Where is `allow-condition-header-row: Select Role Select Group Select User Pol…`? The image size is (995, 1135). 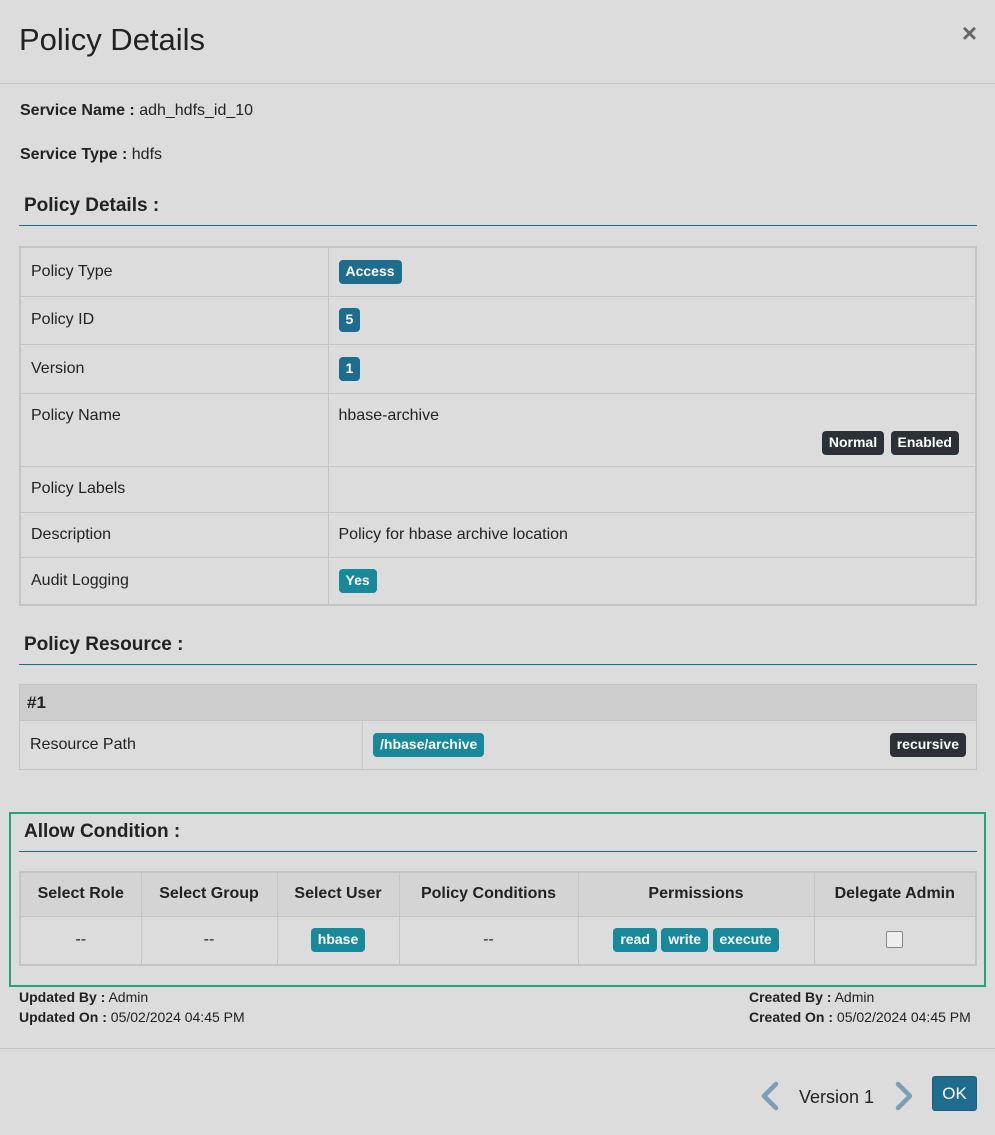
allow-condition-header-row: Select Role Select Group Select User Pol… is located at coordinates (498, 894).